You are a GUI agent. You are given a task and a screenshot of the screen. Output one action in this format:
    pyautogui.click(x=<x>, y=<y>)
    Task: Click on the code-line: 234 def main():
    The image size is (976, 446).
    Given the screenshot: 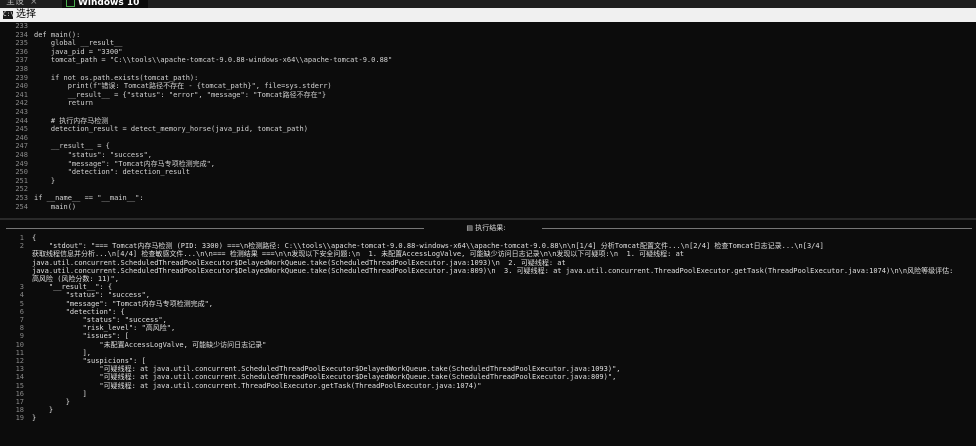 What is the action you would take?
    pyautogui.click(x=41, y=35)
    